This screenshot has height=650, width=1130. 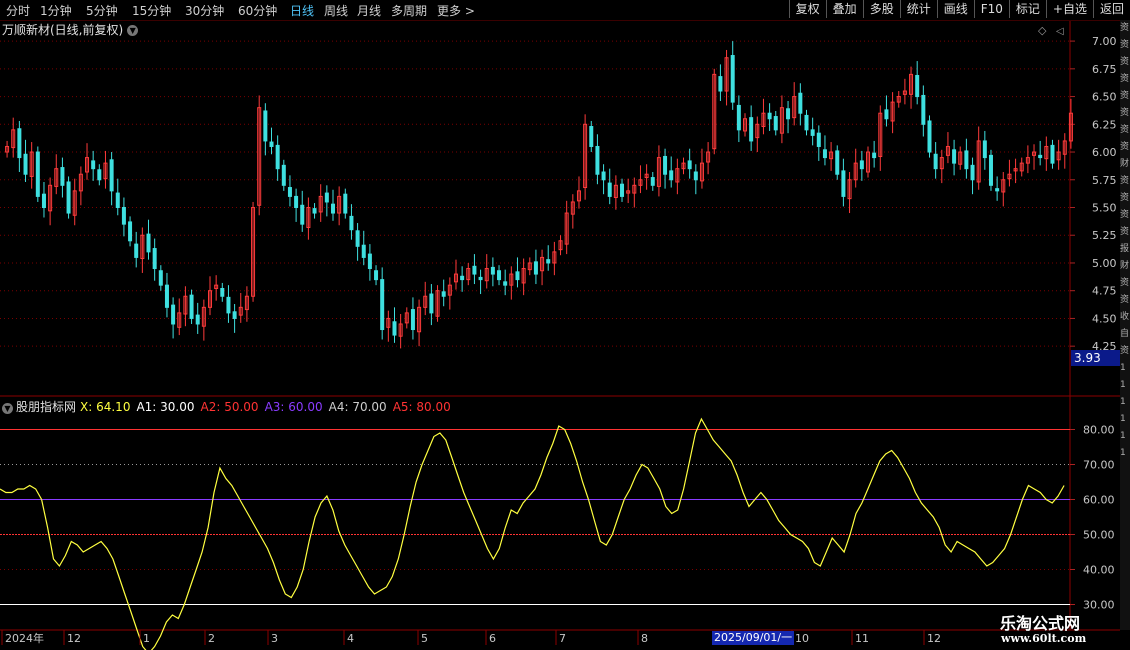 I want to click on period-tab-5min: 5分钟, so click(x=102, y=10).